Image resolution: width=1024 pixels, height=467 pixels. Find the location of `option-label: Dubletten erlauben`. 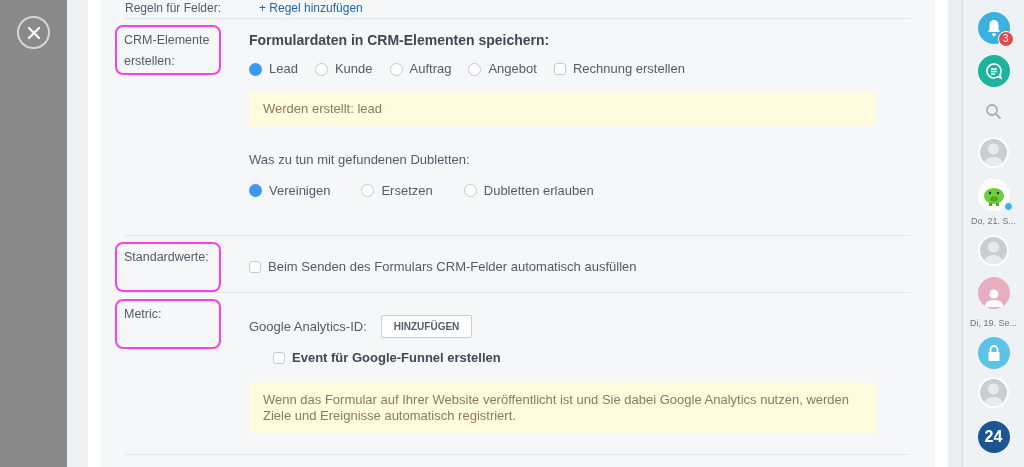

option-label: Dubletten erlauben is located at coordinates (538, 191).